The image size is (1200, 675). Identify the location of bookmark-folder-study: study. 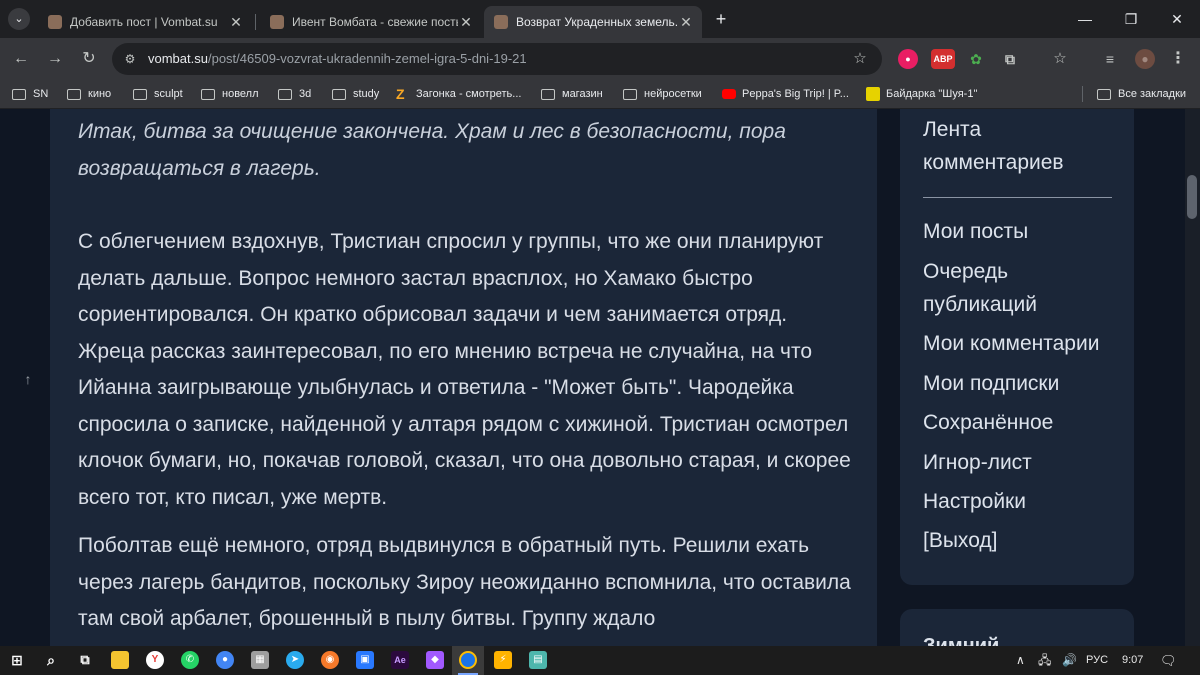
(355, 94).